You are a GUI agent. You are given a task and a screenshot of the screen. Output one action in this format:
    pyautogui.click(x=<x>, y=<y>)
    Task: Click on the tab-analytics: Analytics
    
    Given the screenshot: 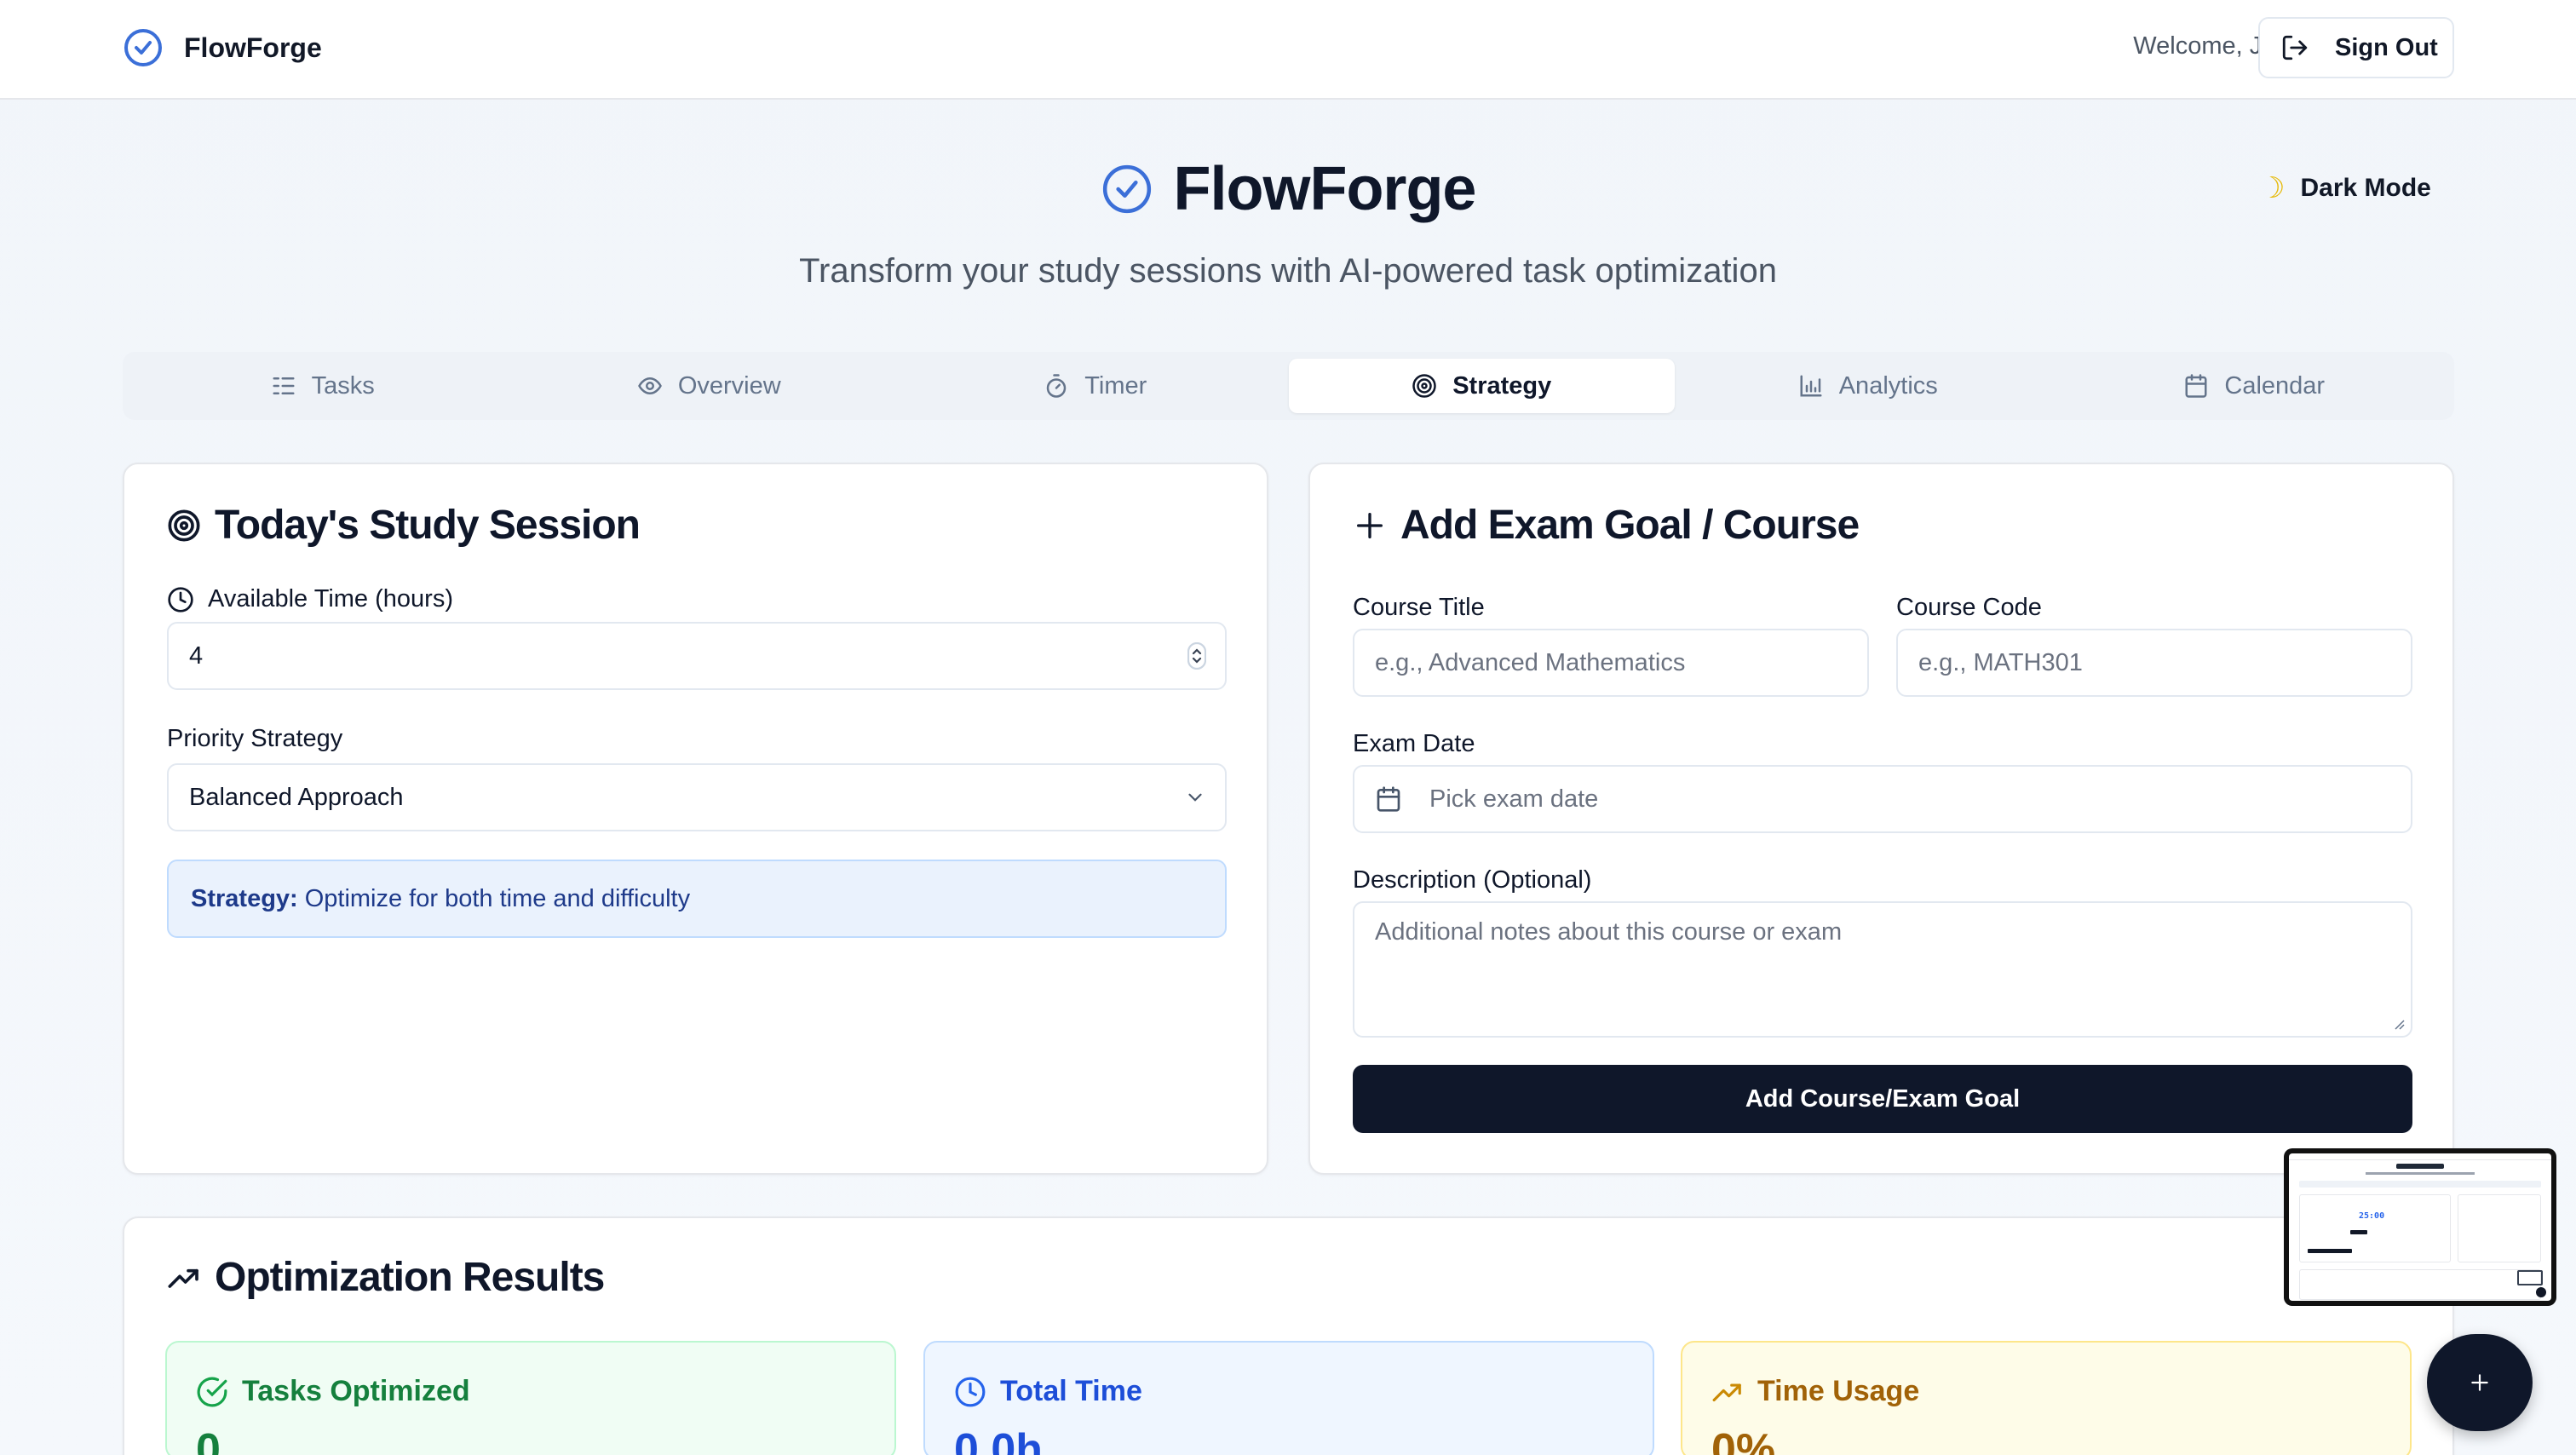 What is the action you would take?
    pyautogui.click(x=1868, y=386)
    